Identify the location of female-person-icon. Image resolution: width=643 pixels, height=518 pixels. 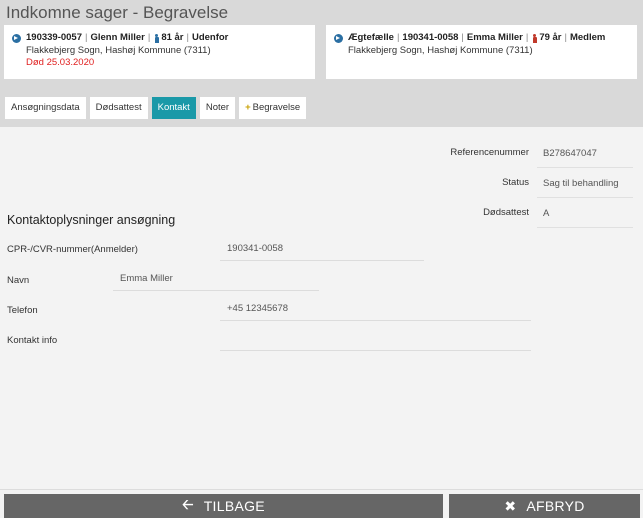
(534, 38).